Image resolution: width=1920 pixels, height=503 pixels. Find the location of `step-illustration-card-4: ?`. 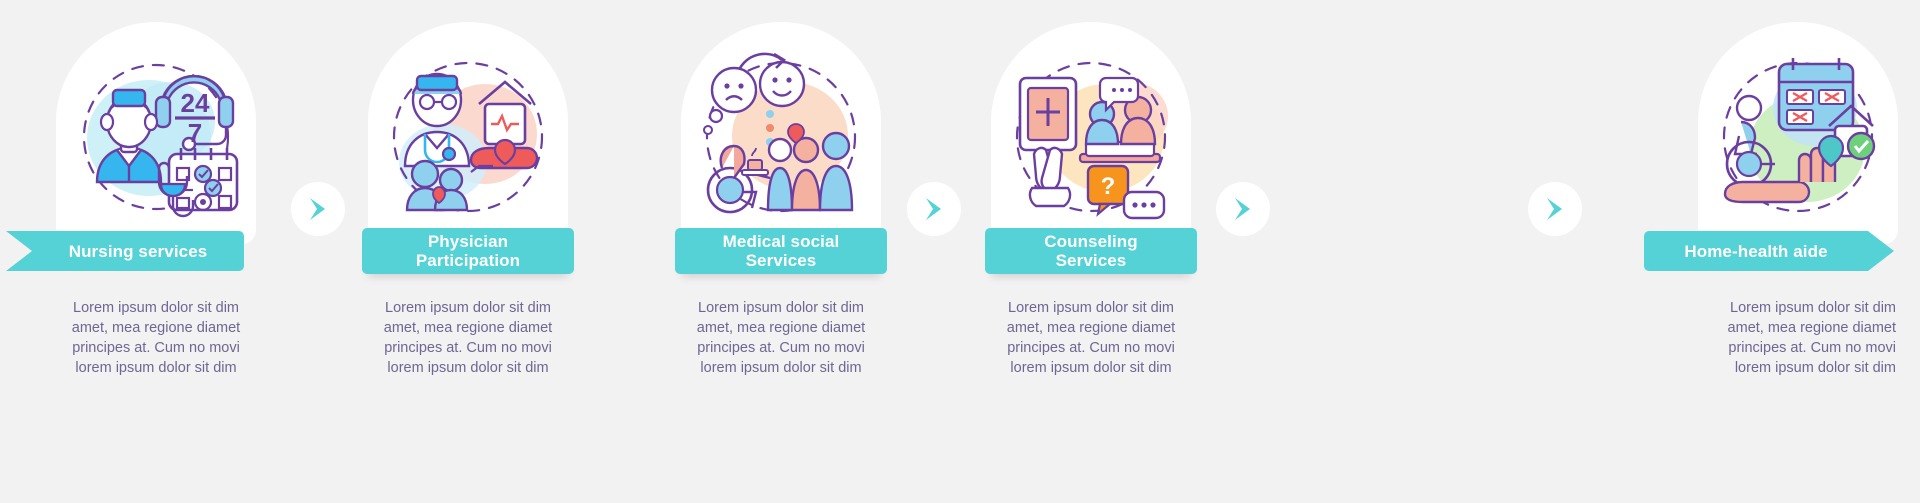

step-illustration-card-4: ? is located at coordinates (1091, 133).